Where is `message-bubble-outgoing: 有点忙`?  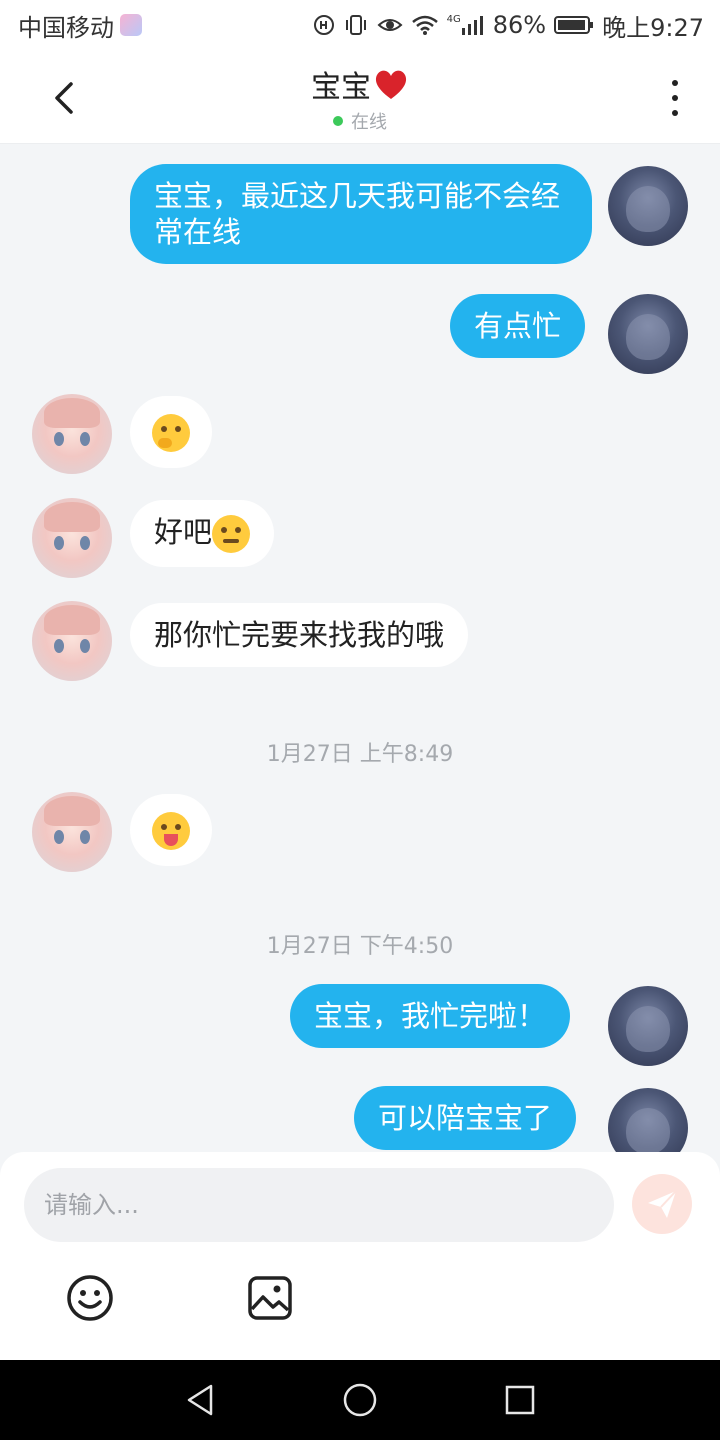
message-bubble-outgoing: 有点忙 is located at coordinates (518, 326).